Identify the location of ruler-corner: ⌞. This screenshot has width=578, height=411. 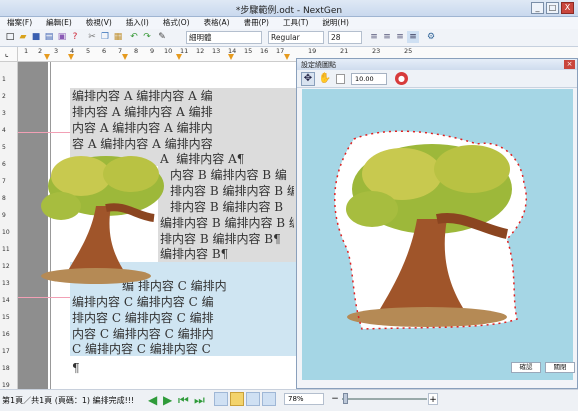
(9, 54).